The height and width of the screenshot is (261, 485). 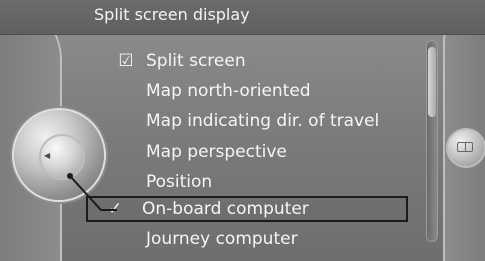 I want to click on menu-item-journey-computer: Journey computer, so click(x=261, y=239).